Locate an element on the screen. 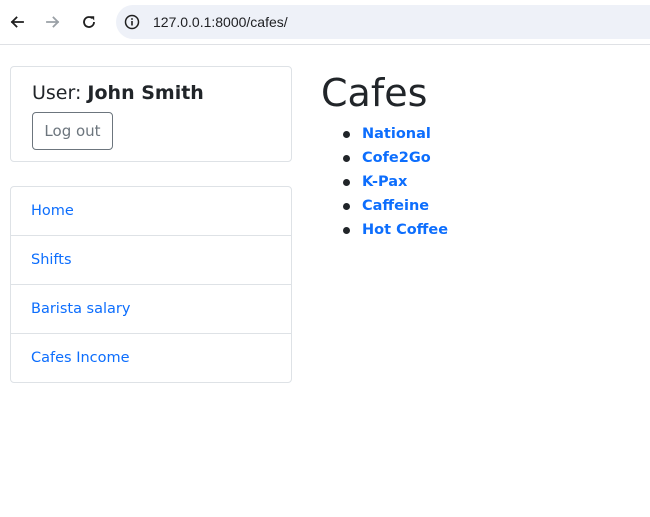  browser-toolbar: 127.0.0.1:8000/cafes/ is located at coordinates (325, 22).